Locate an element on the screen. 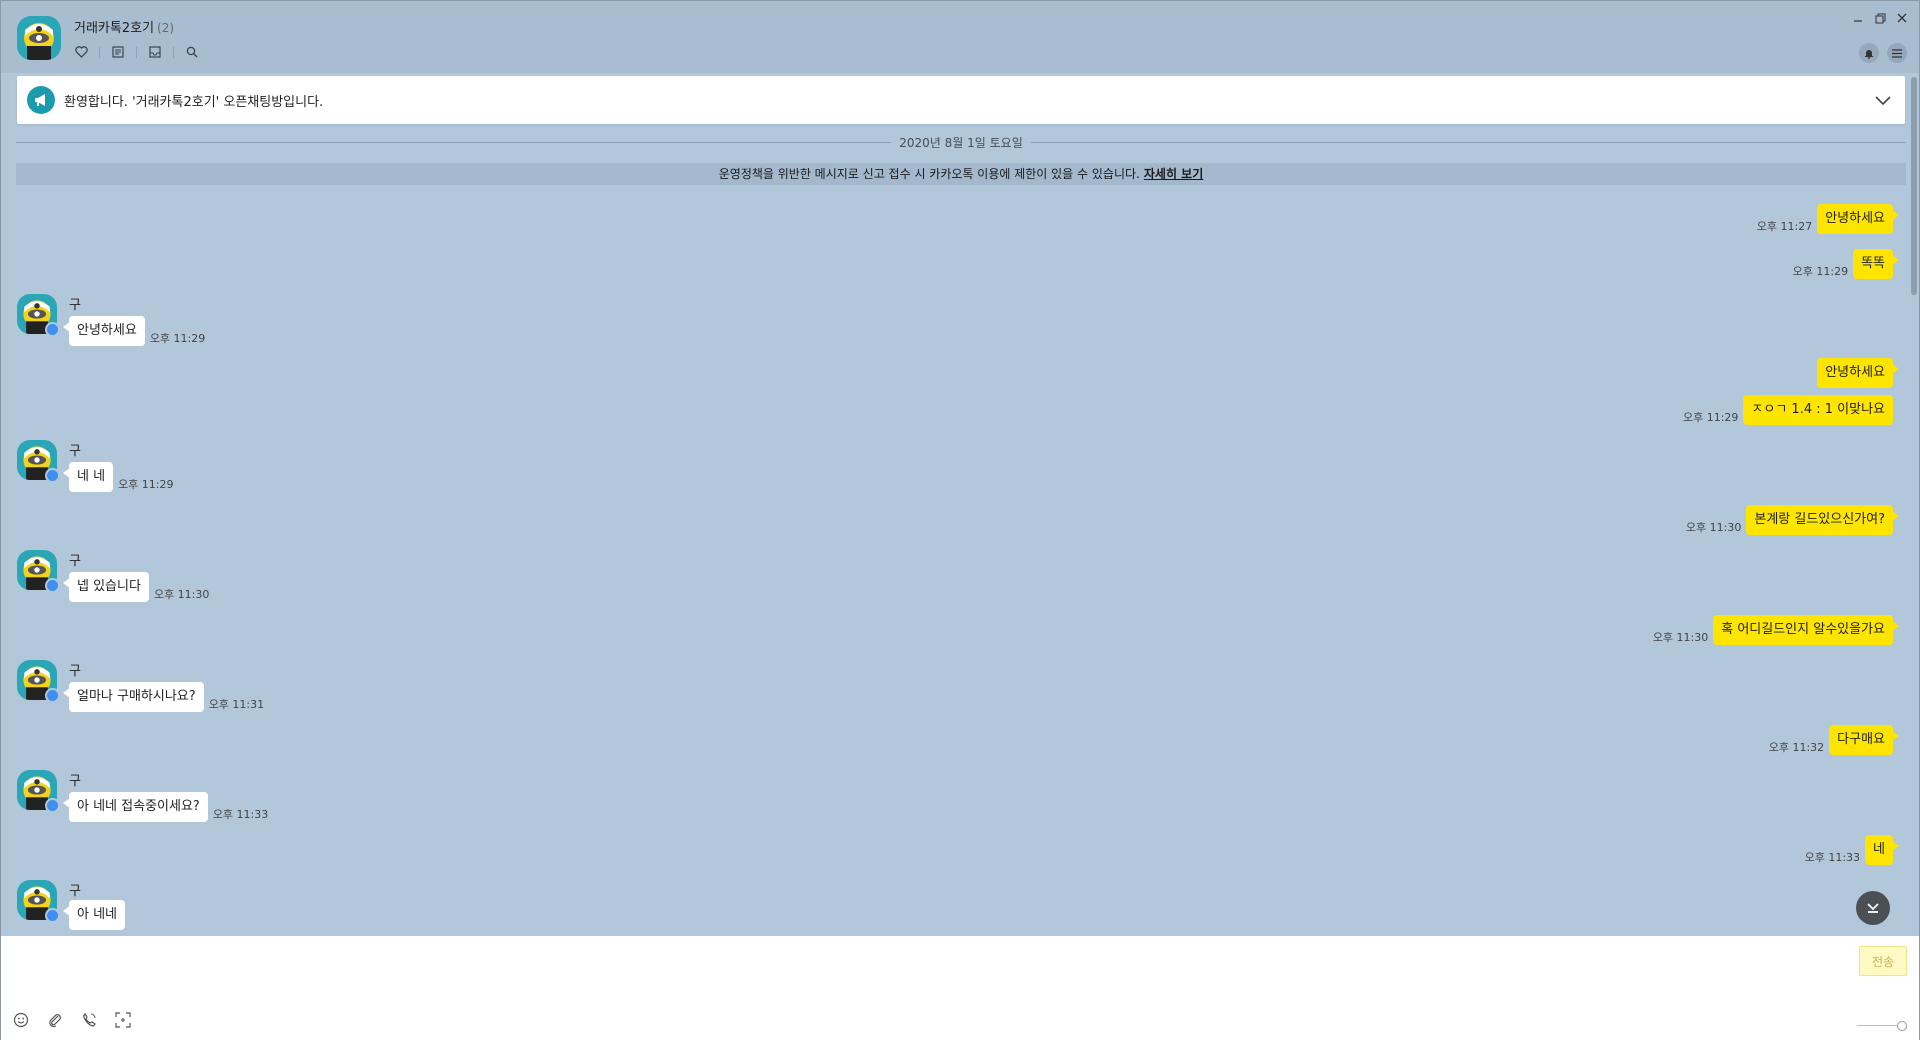  my-message: 오후 11:30 혹 어디길드인지 알수있을가요 is located at coordinates (1773, 630).